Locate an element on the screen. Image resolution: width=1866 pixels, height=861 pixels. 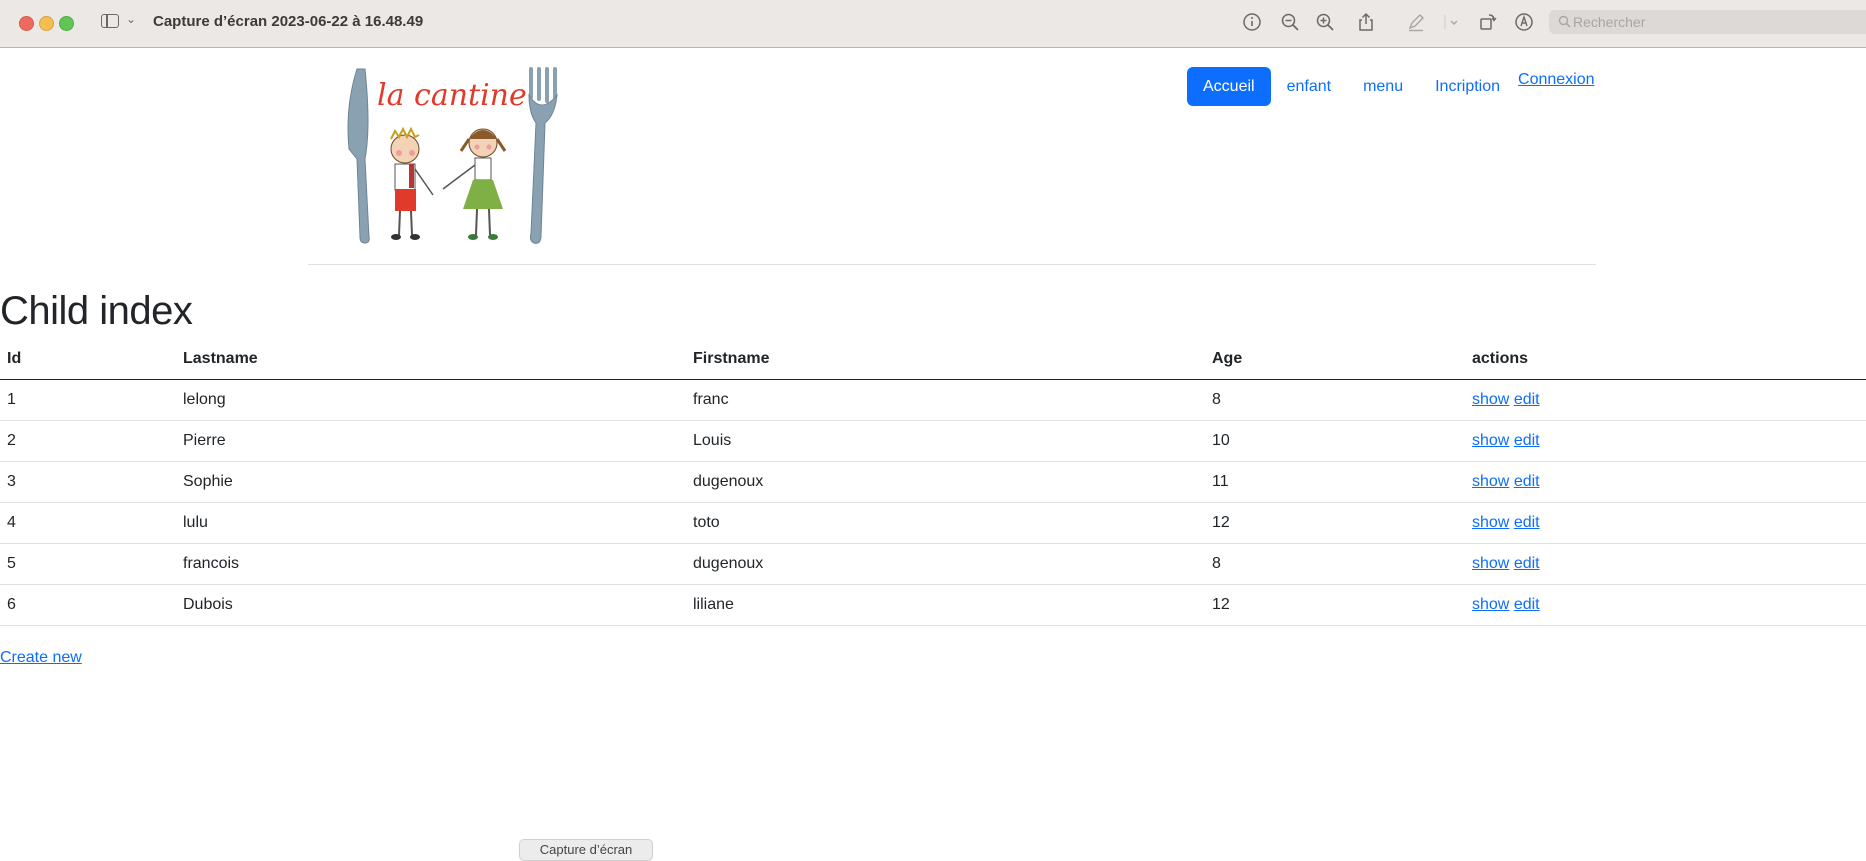
window-title: Capture d’écran 2023-06-22 à 16.48.49 is located at coordinates (288, 21).